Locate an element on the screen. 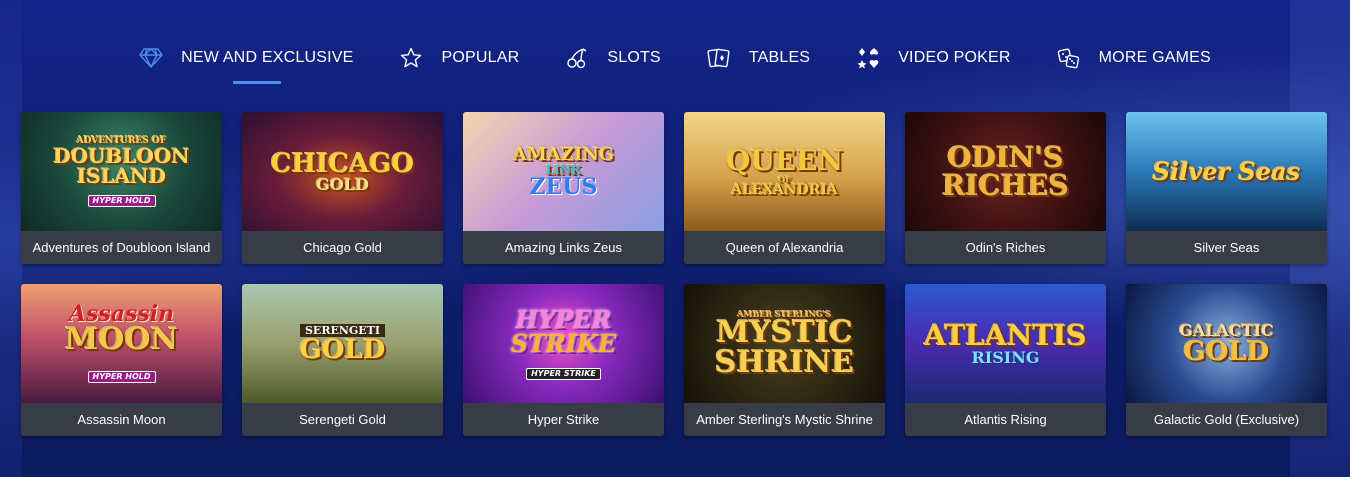 This screenshot has height=477, width=1350. game-thumbnail: ODIN'S RICHES is located at coordinates (1005, 171).